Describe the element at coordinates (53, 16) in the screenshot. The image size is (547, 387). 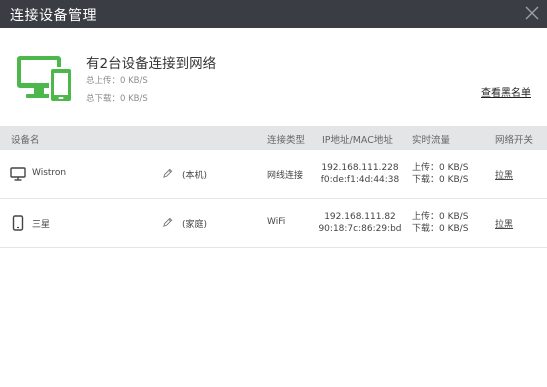
I see `window-title: 连接设备管理` at that location.